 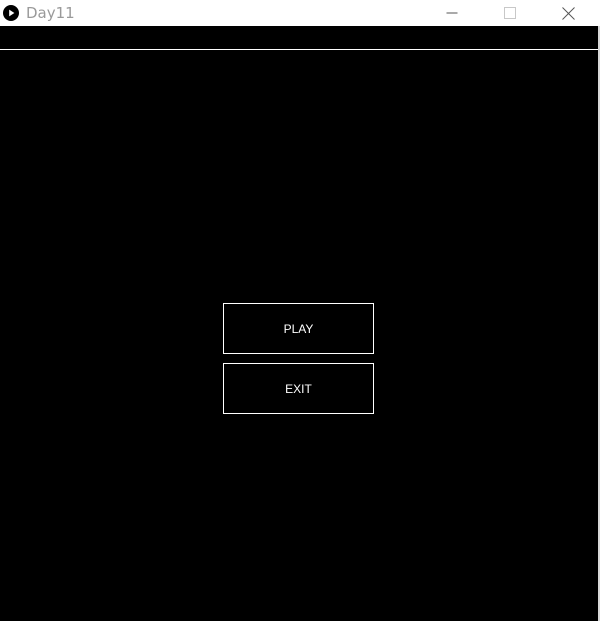 I want to click on play-button-label: PLAY, so click(x=298, y=328).